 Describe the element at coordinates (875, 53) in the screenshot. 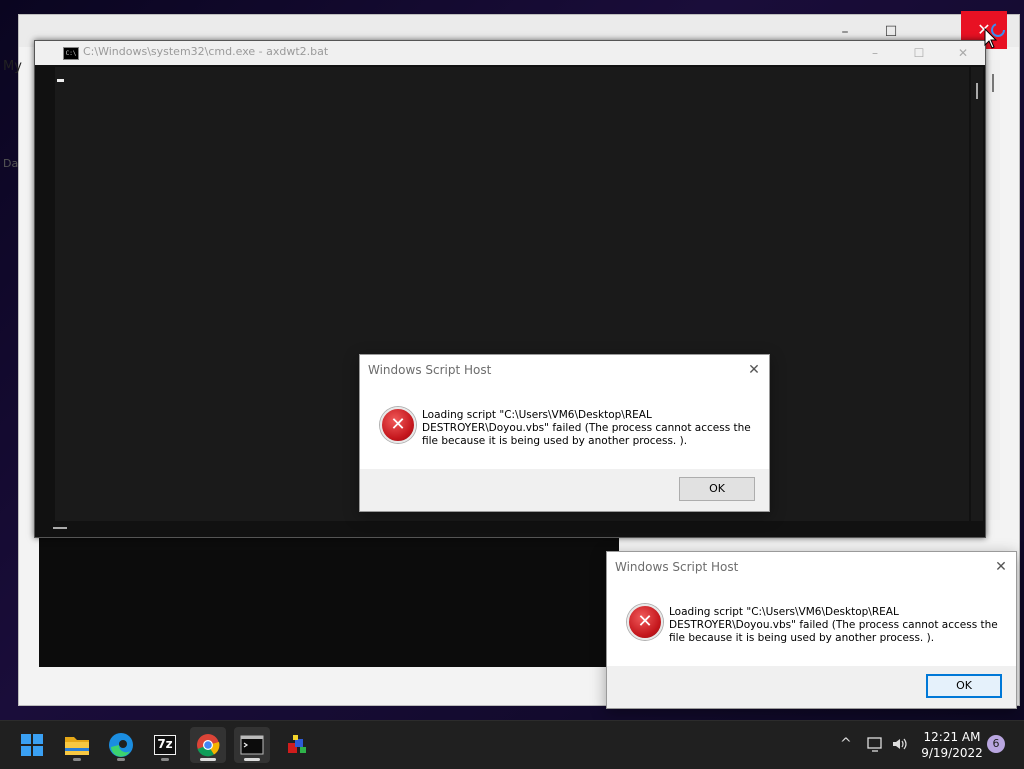

I see `cmd-minimize-button: –` at that location.